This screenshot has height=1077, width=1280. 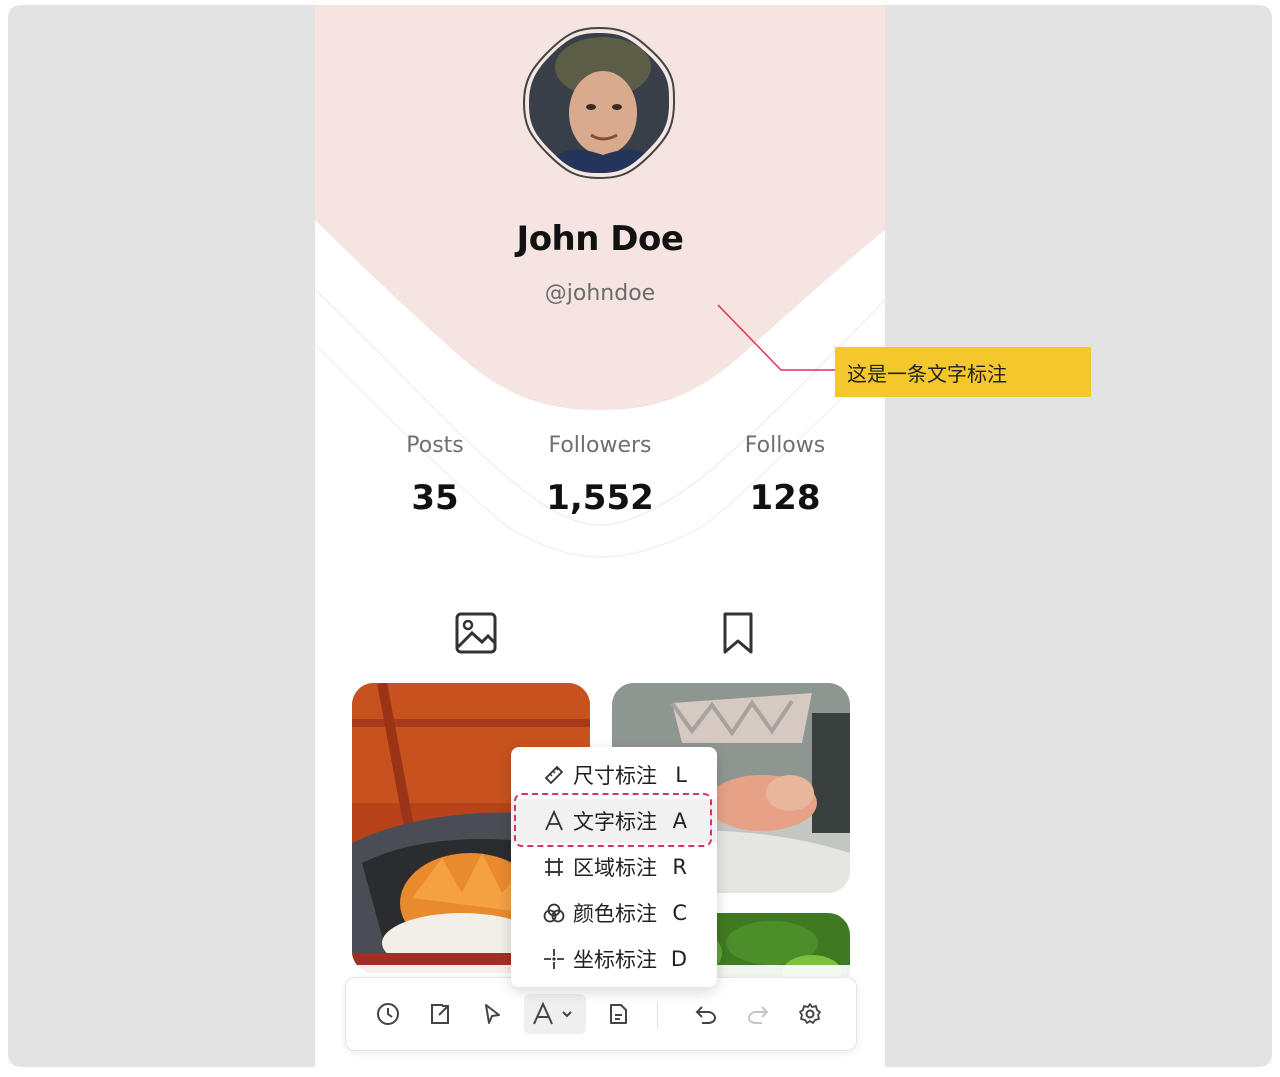 I want to click on menu-item-shortcut: C, so click(x=679, y=913).